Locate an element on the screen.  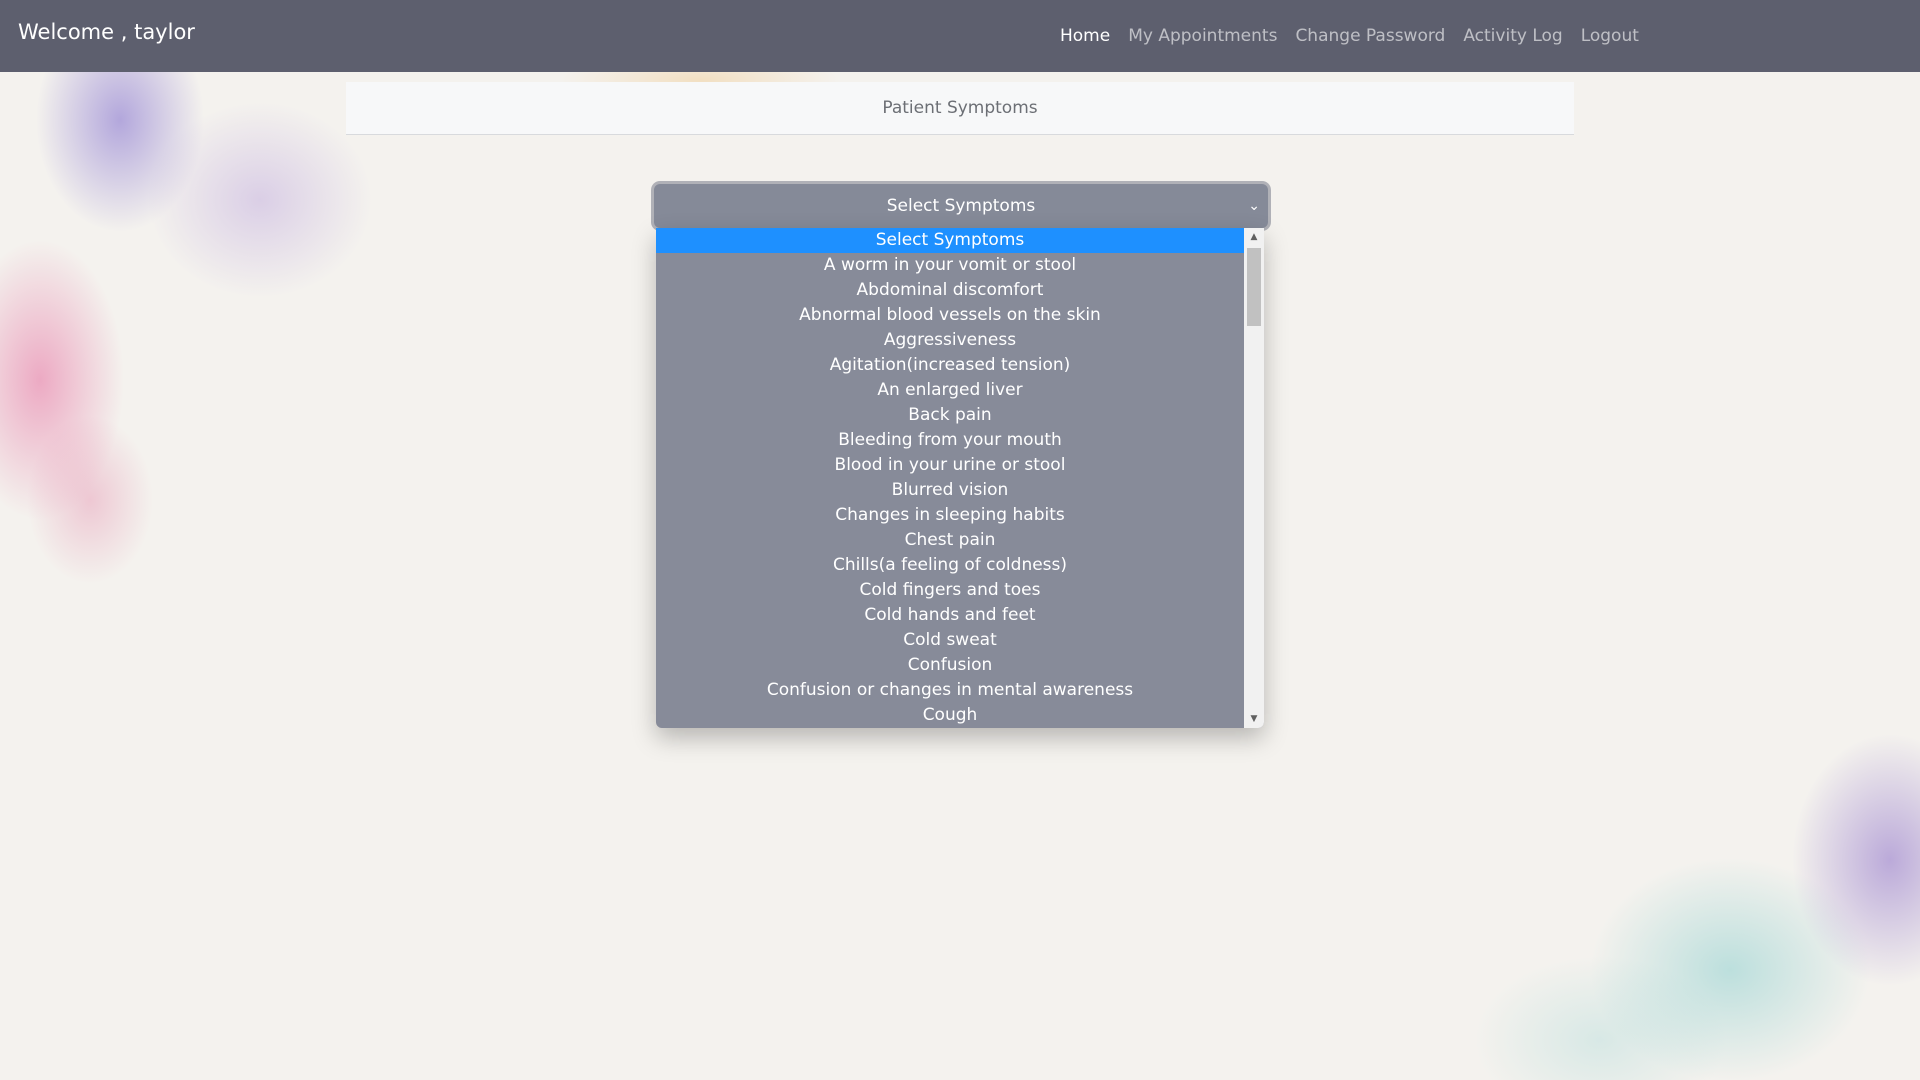
symptom-option: Aggressiveness is located at coordinates (950, 340).